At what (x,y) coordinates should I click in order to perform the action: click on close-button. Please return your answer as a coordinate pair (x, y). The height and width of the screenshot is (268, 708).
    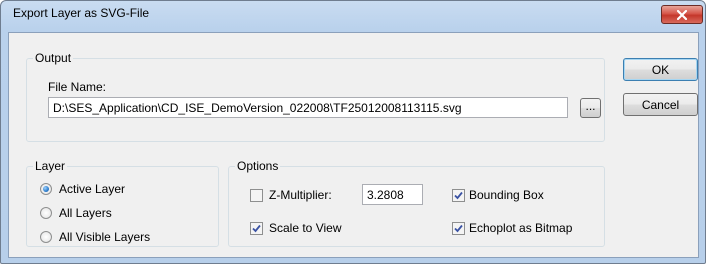
    Looking at the image, I should click on (682, 14).